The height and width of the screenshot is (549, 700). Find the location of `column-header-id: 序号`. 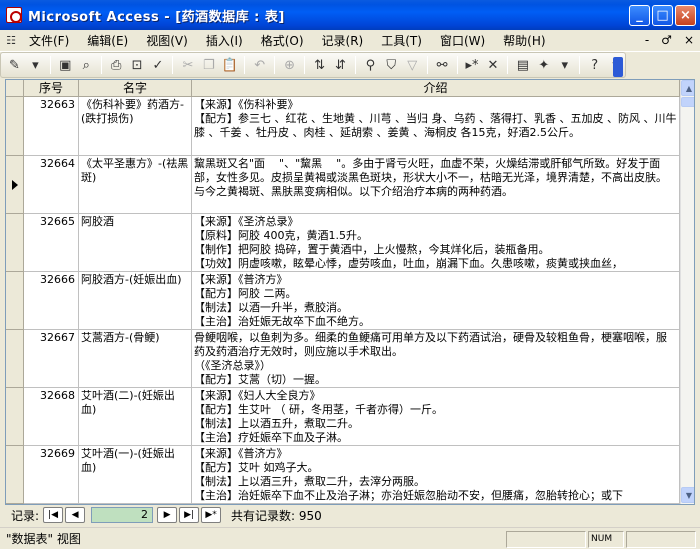

column-header-id: 序号 is located at coordinates (51, 88).